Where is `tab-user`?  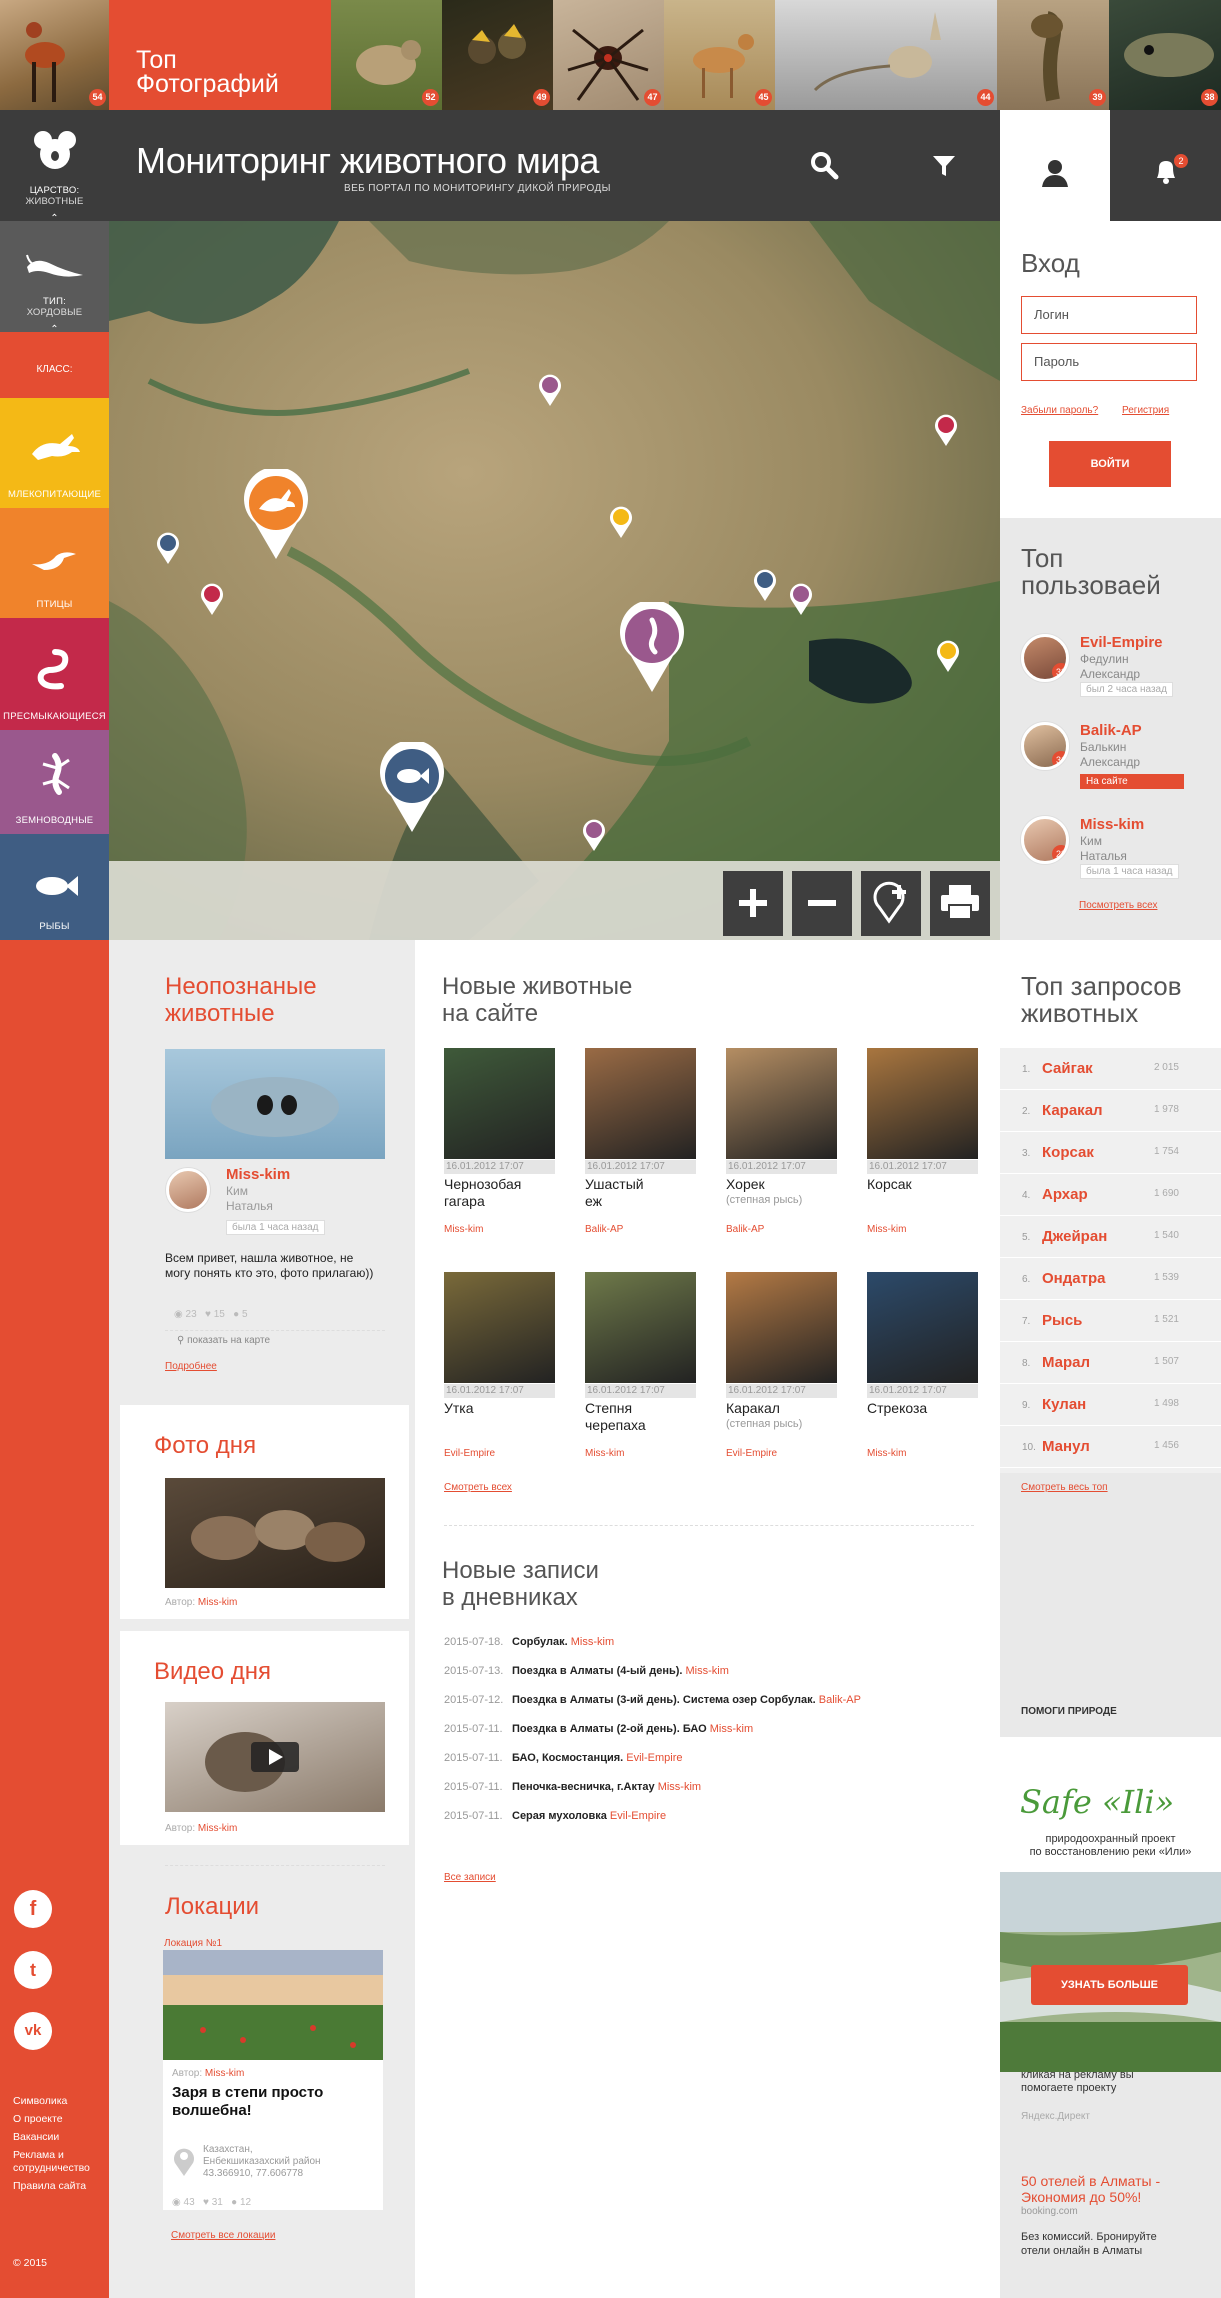
tab-user is located at coordinates (1055, 165).